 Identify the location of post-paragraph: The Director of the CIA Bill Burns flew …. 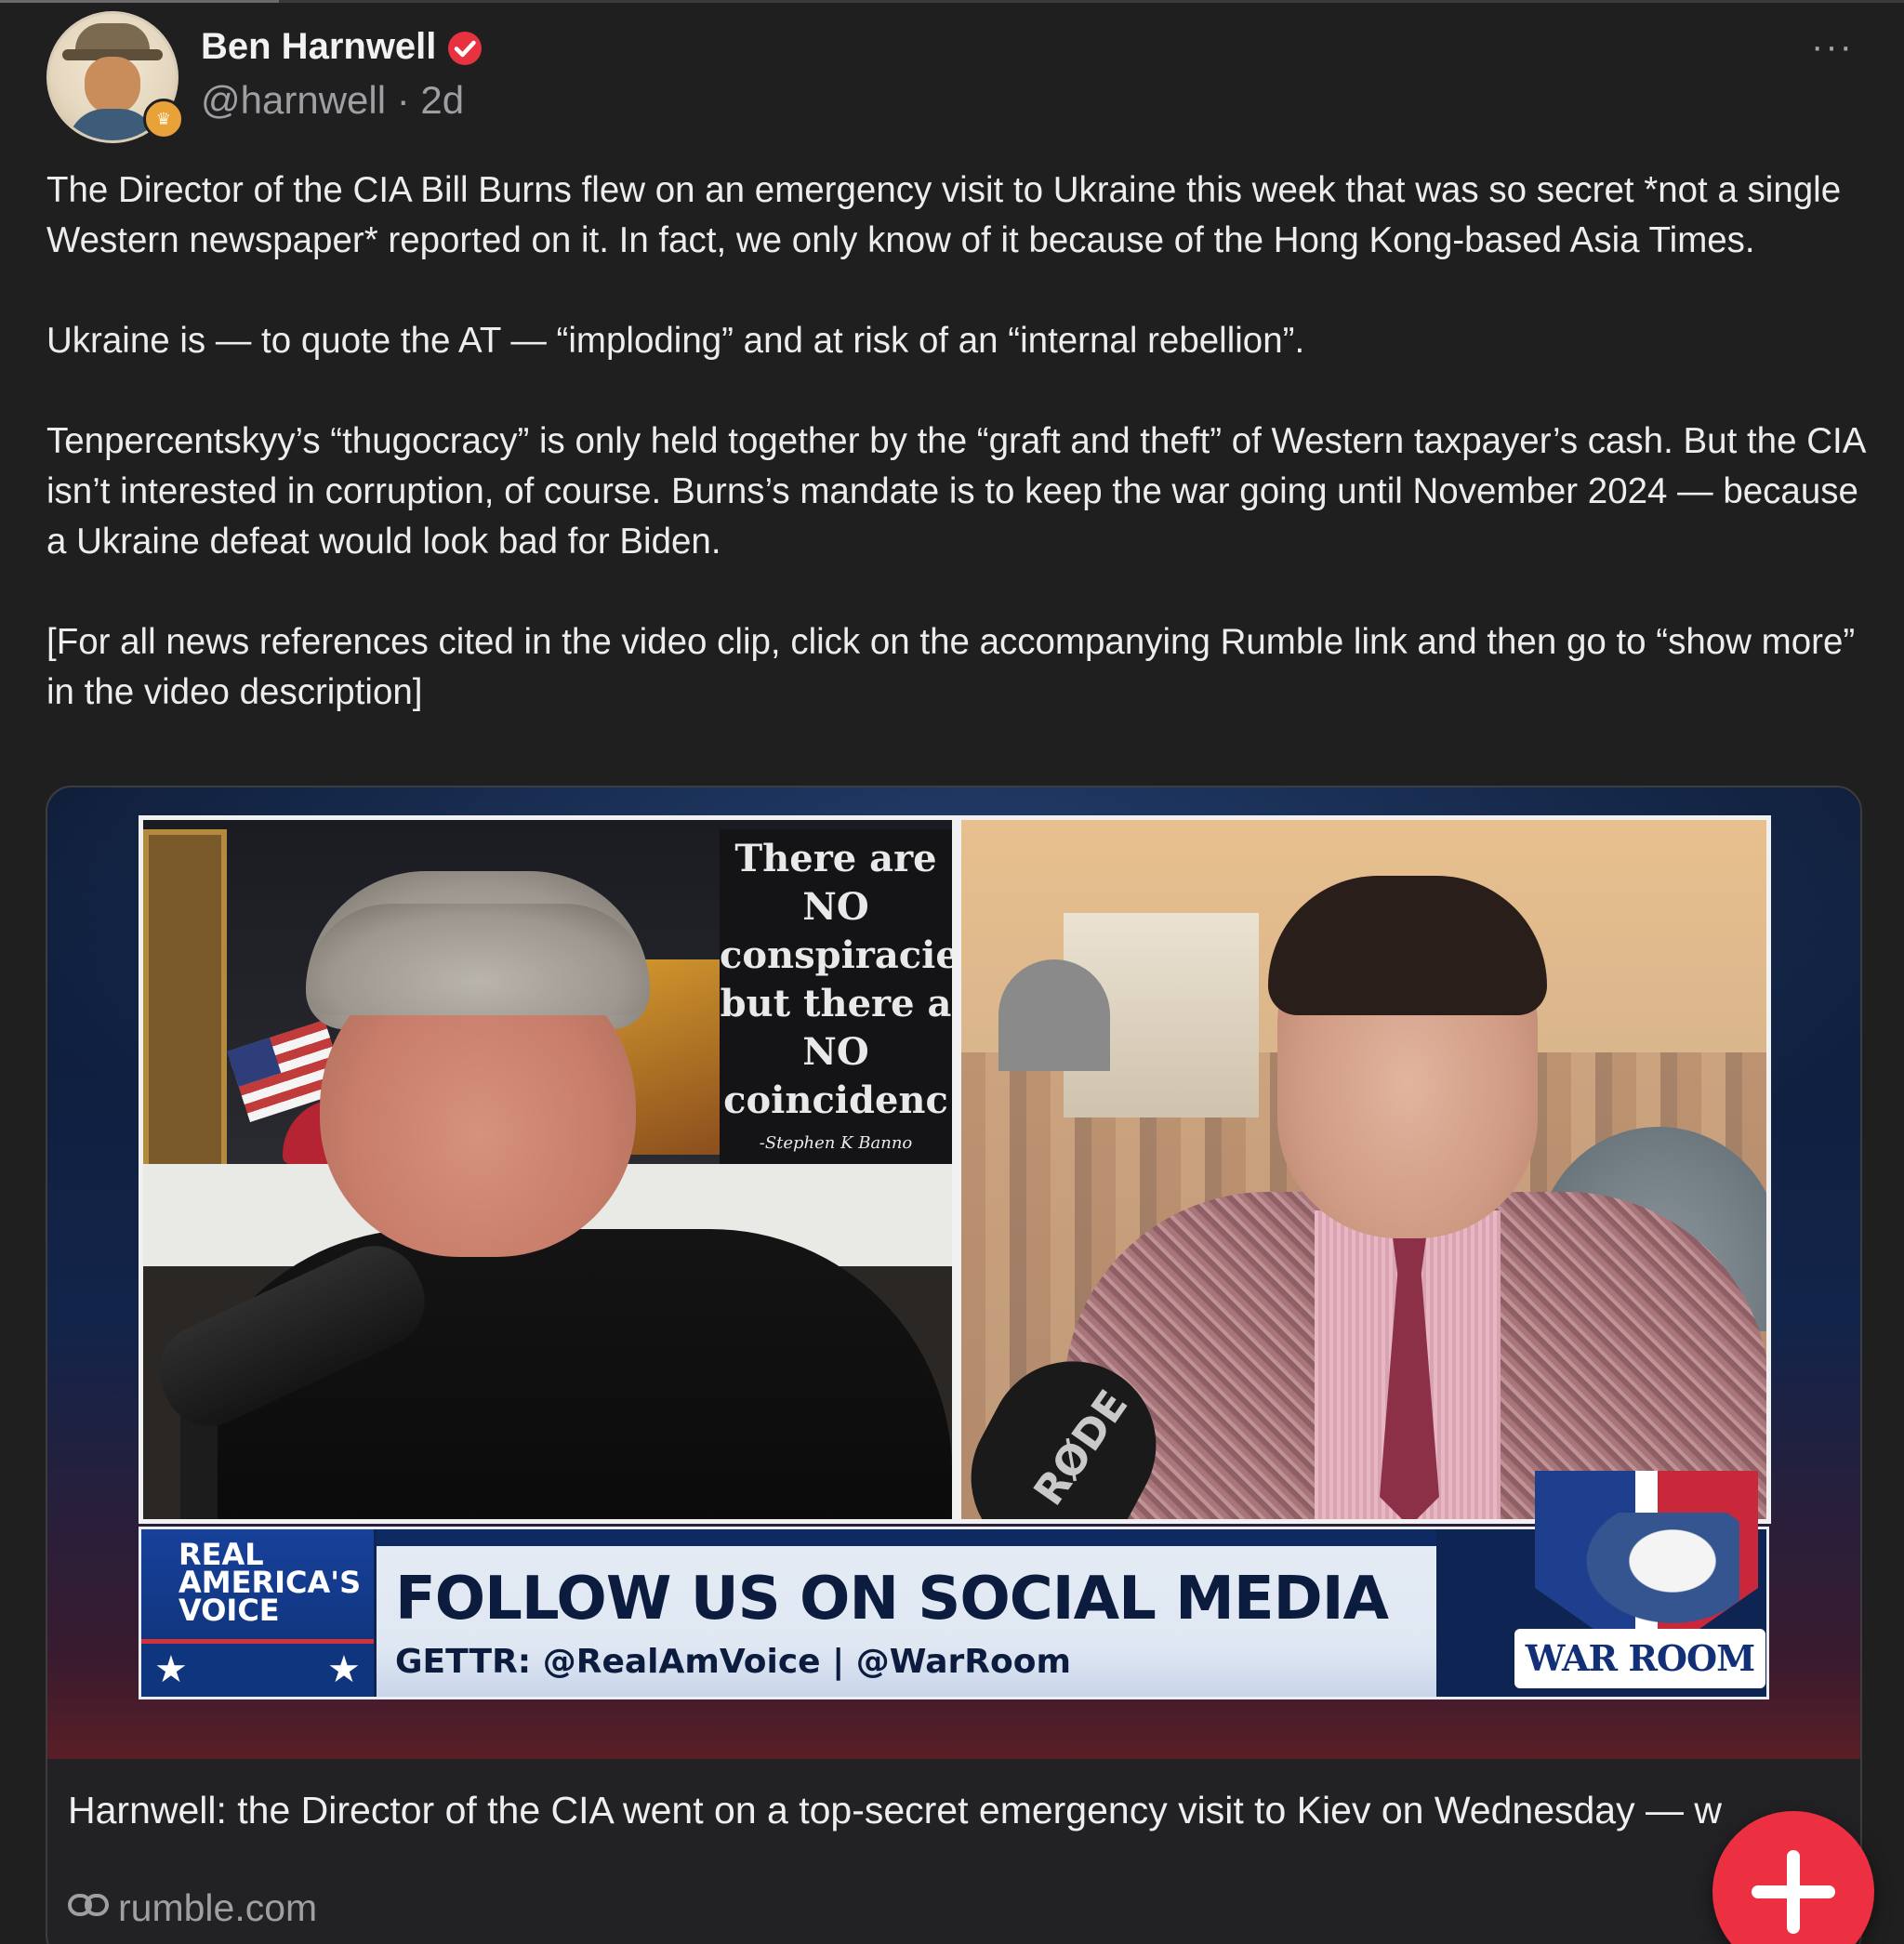
(944, 215).